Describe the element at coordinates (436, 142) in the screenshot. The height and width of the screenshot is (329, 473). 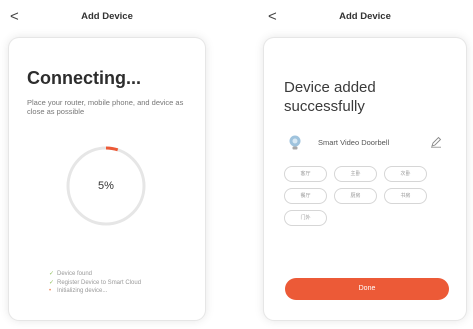
I see `pencil-icon` at that location.